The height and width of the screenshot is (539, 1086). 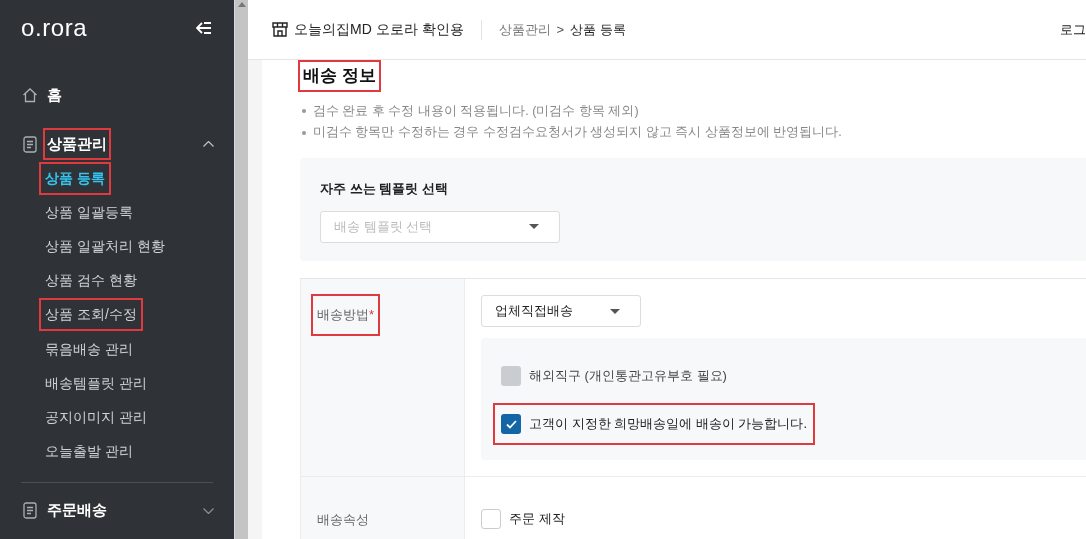 I want to click on chevron-down-icon, so click(x=208, y=510).